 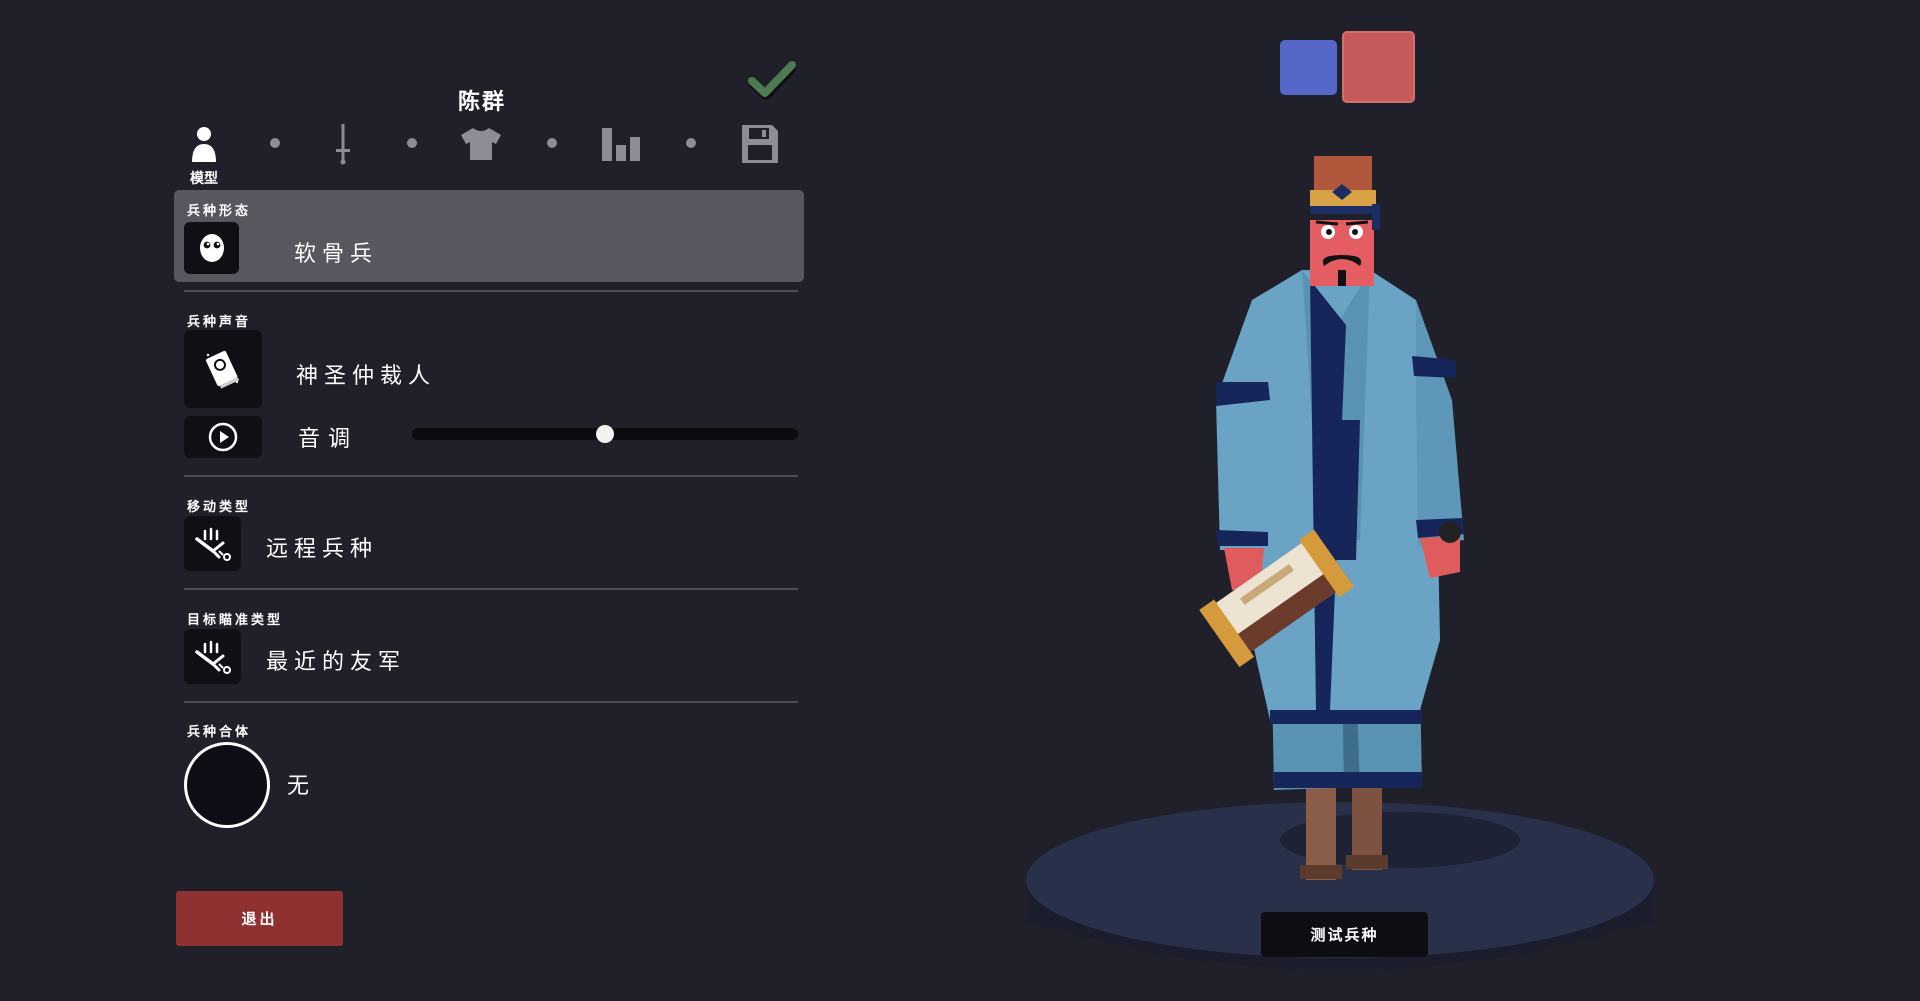 I want to click on target-ally-icon, so click(x=212, y=657).